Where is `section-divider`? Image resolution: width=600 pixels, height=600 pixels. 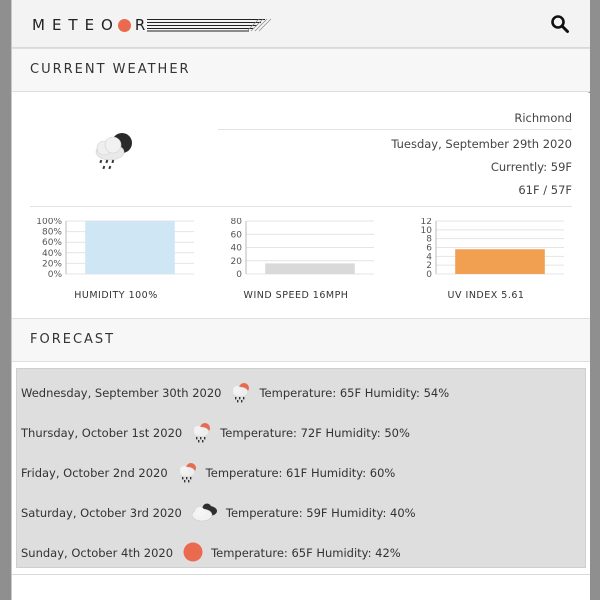
section-divider is located at coordinates (301, 206).